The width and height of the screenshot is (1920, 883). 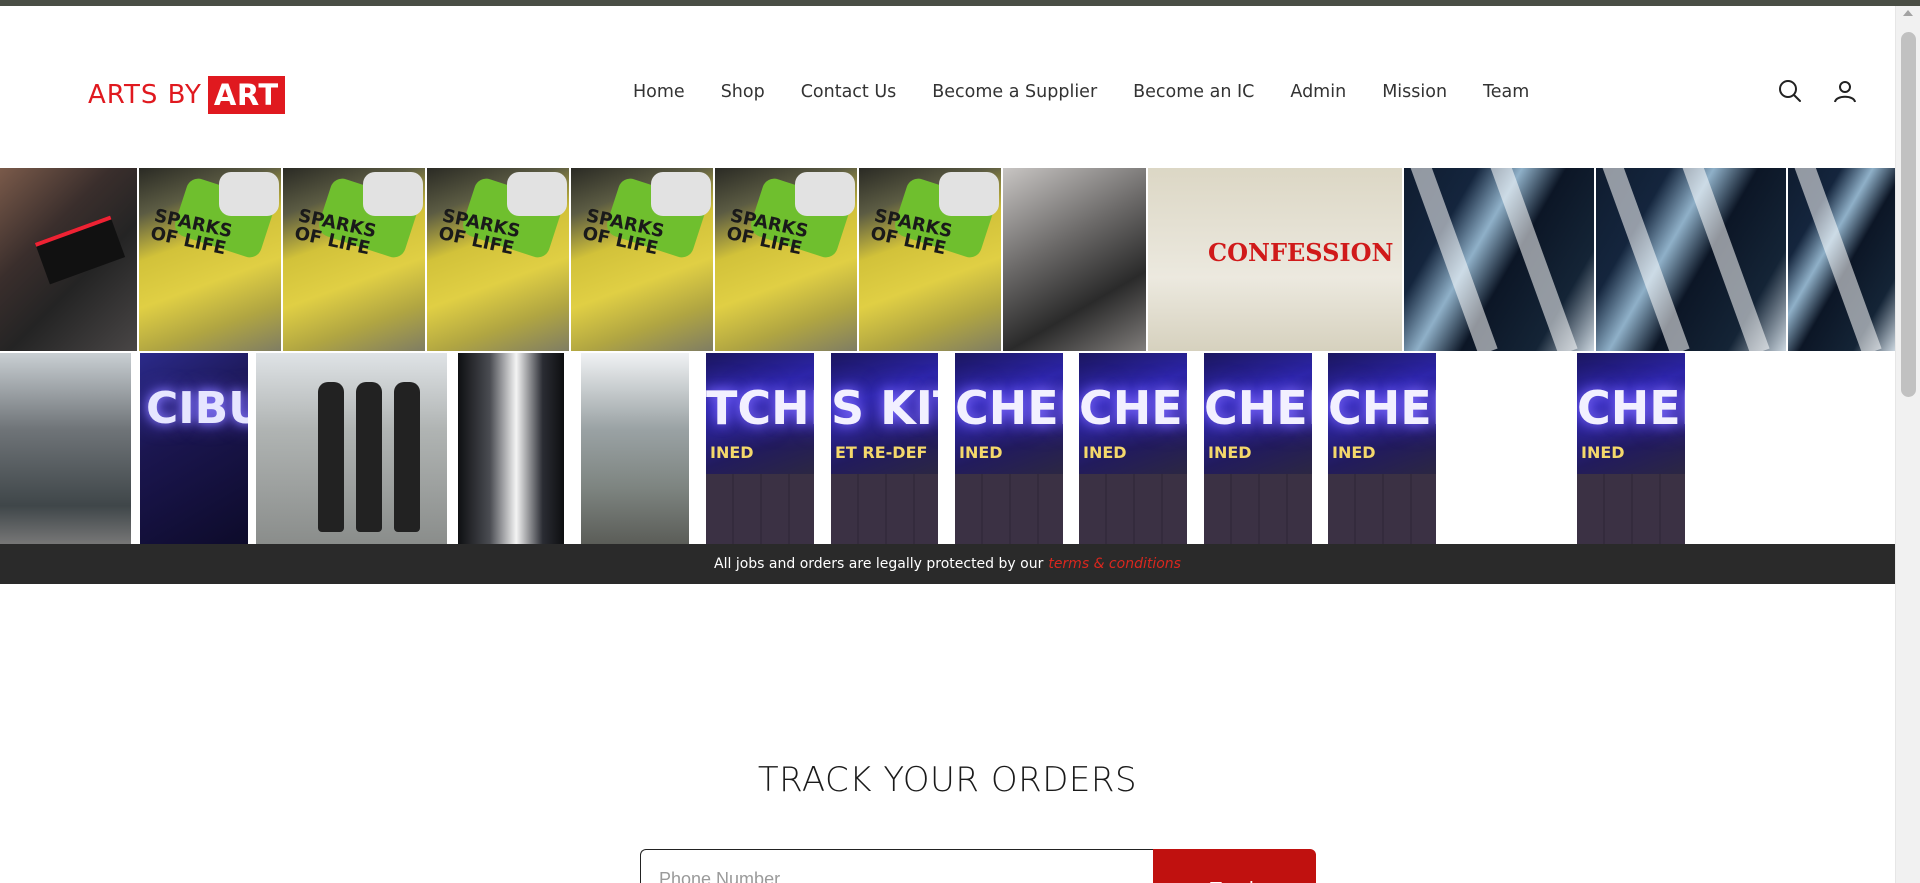 I want to click on brand-logo: ARTS BY ART, so click(x=186, y=95).